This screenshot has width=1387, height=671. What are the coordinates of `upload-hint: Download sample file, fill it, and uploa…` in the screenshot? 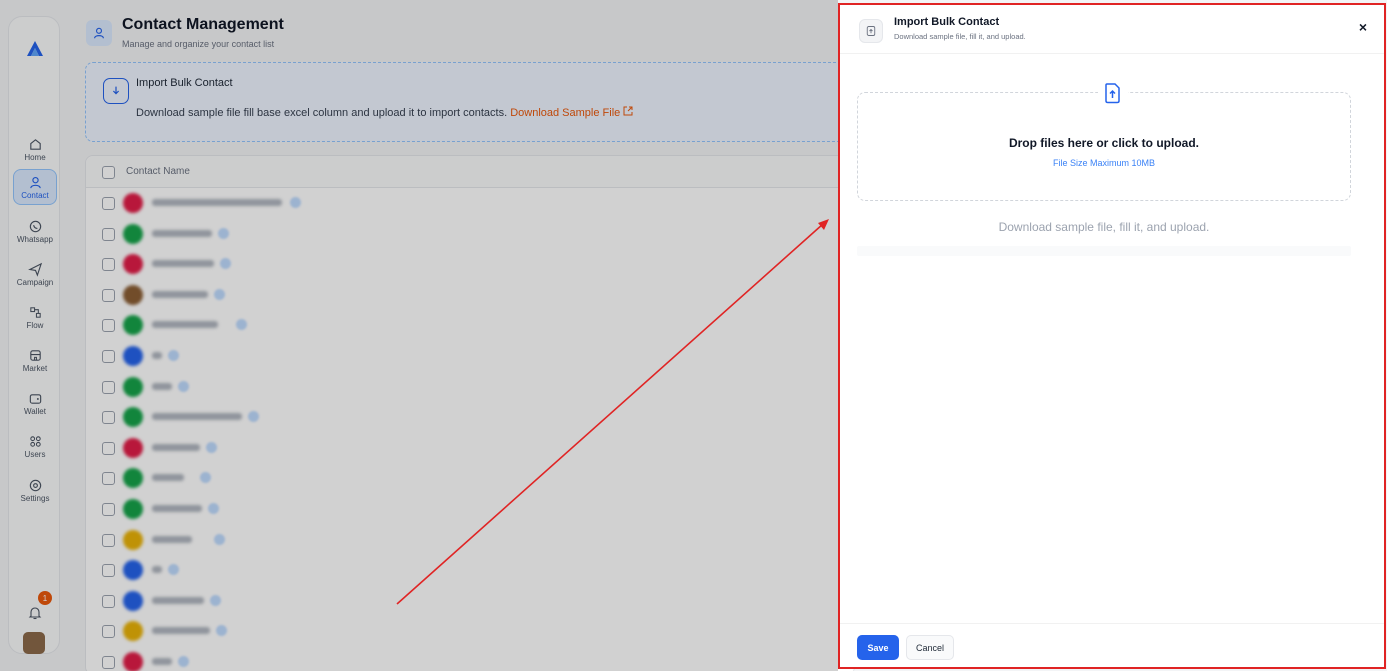 It's located at (1104, 227).